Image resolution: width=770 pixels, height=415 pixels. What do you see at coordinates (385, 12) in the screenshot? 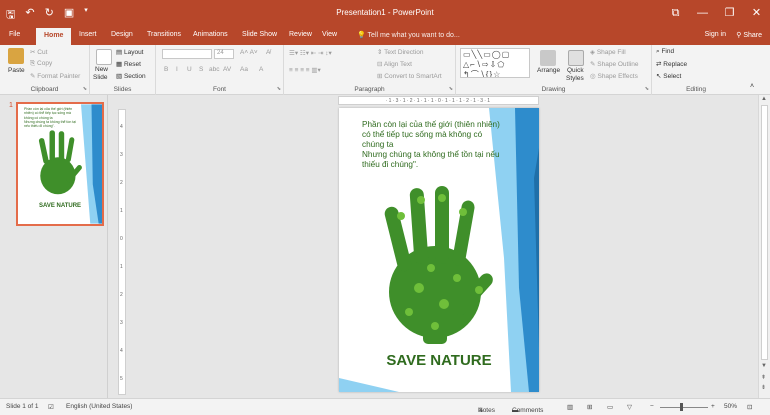
I see `window-title: Presentation1 - PowerPoint` at bounding box center [385, 12].